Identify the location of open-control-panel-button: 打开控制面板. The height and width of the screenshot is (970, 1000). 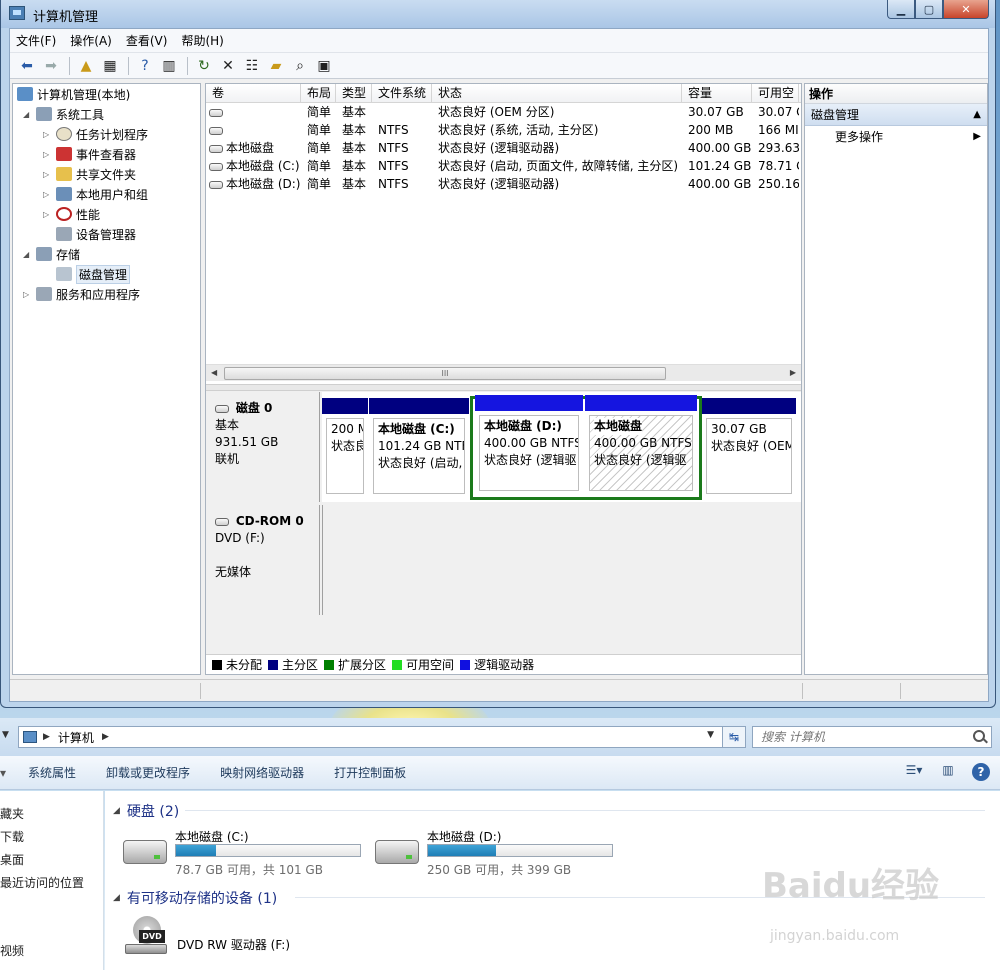
(370, 772).